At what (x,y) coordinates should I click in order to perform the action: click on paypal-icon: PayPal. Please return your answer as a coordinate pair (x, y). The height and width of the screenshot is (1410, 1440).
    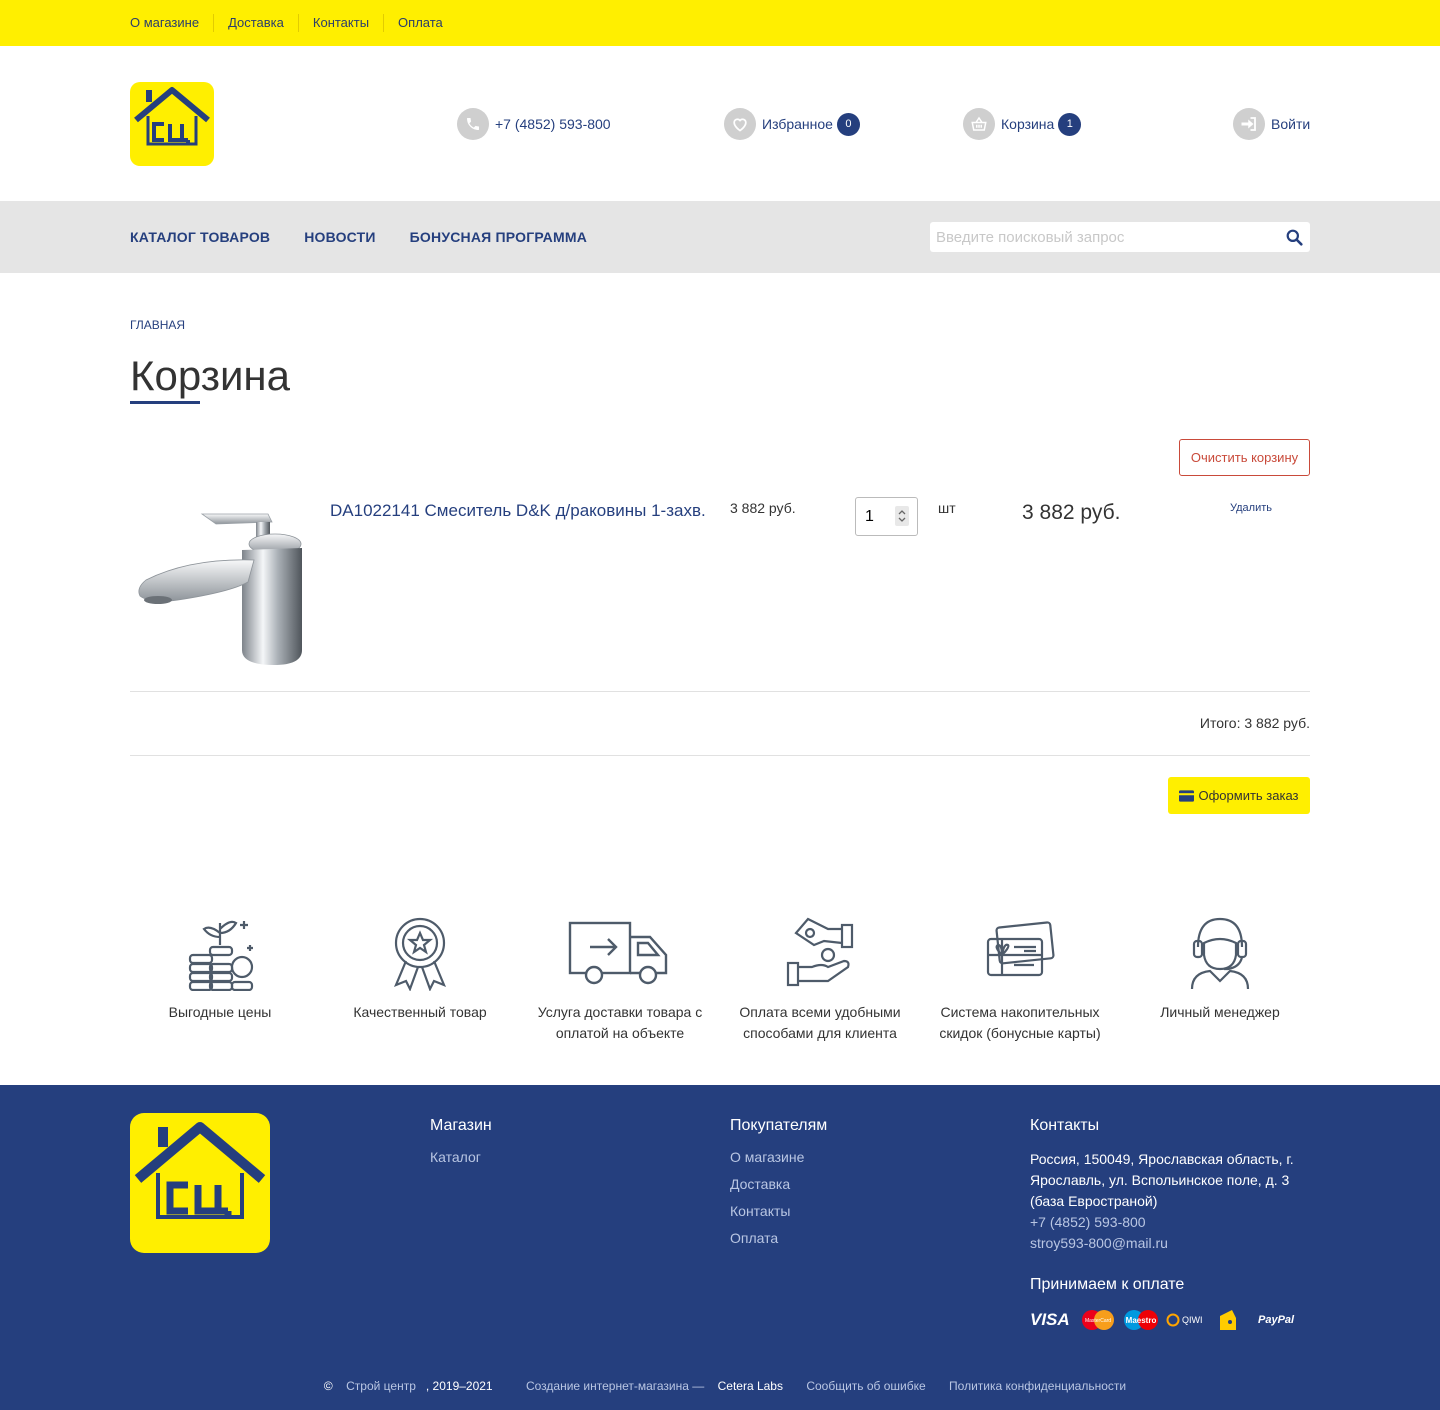
    Looking at the image, I should click on (1276, 1320).